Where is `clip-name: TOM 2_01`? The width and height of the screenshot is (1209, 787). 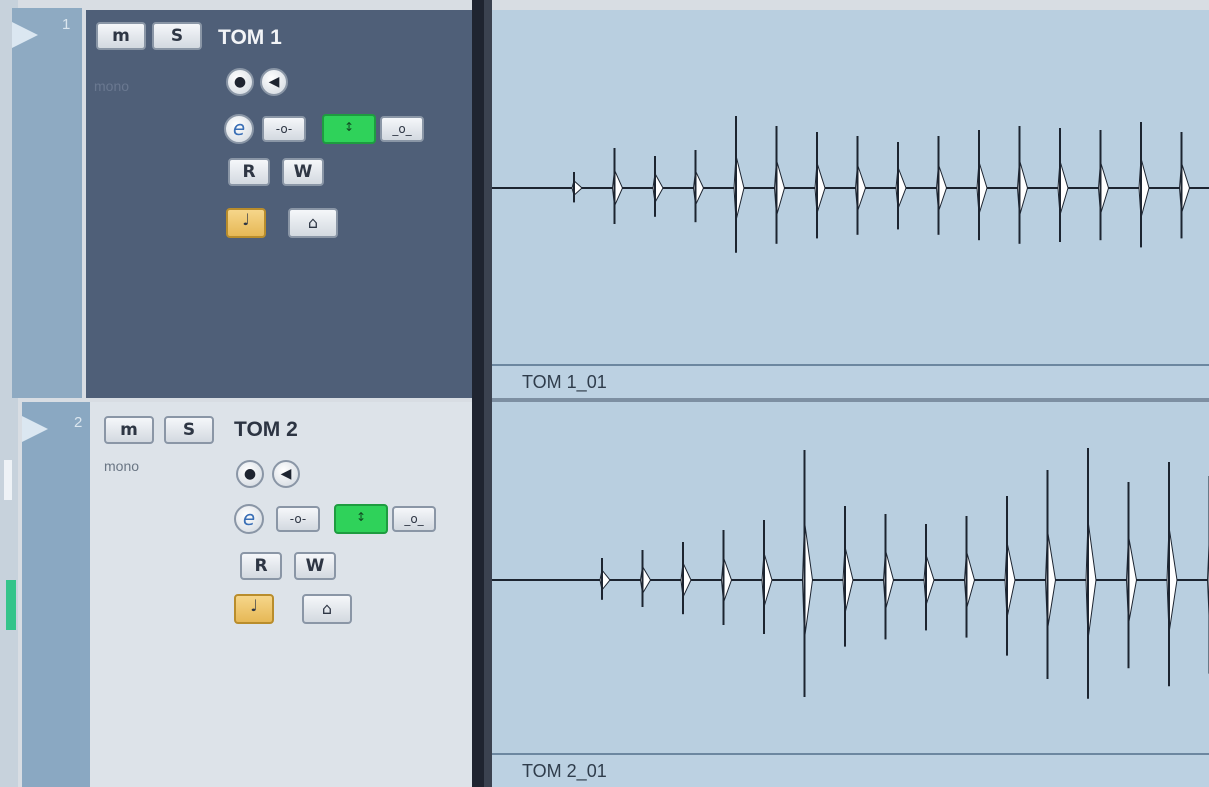 clip-name: TOM 2_01 is located at coordinates (564, 771).